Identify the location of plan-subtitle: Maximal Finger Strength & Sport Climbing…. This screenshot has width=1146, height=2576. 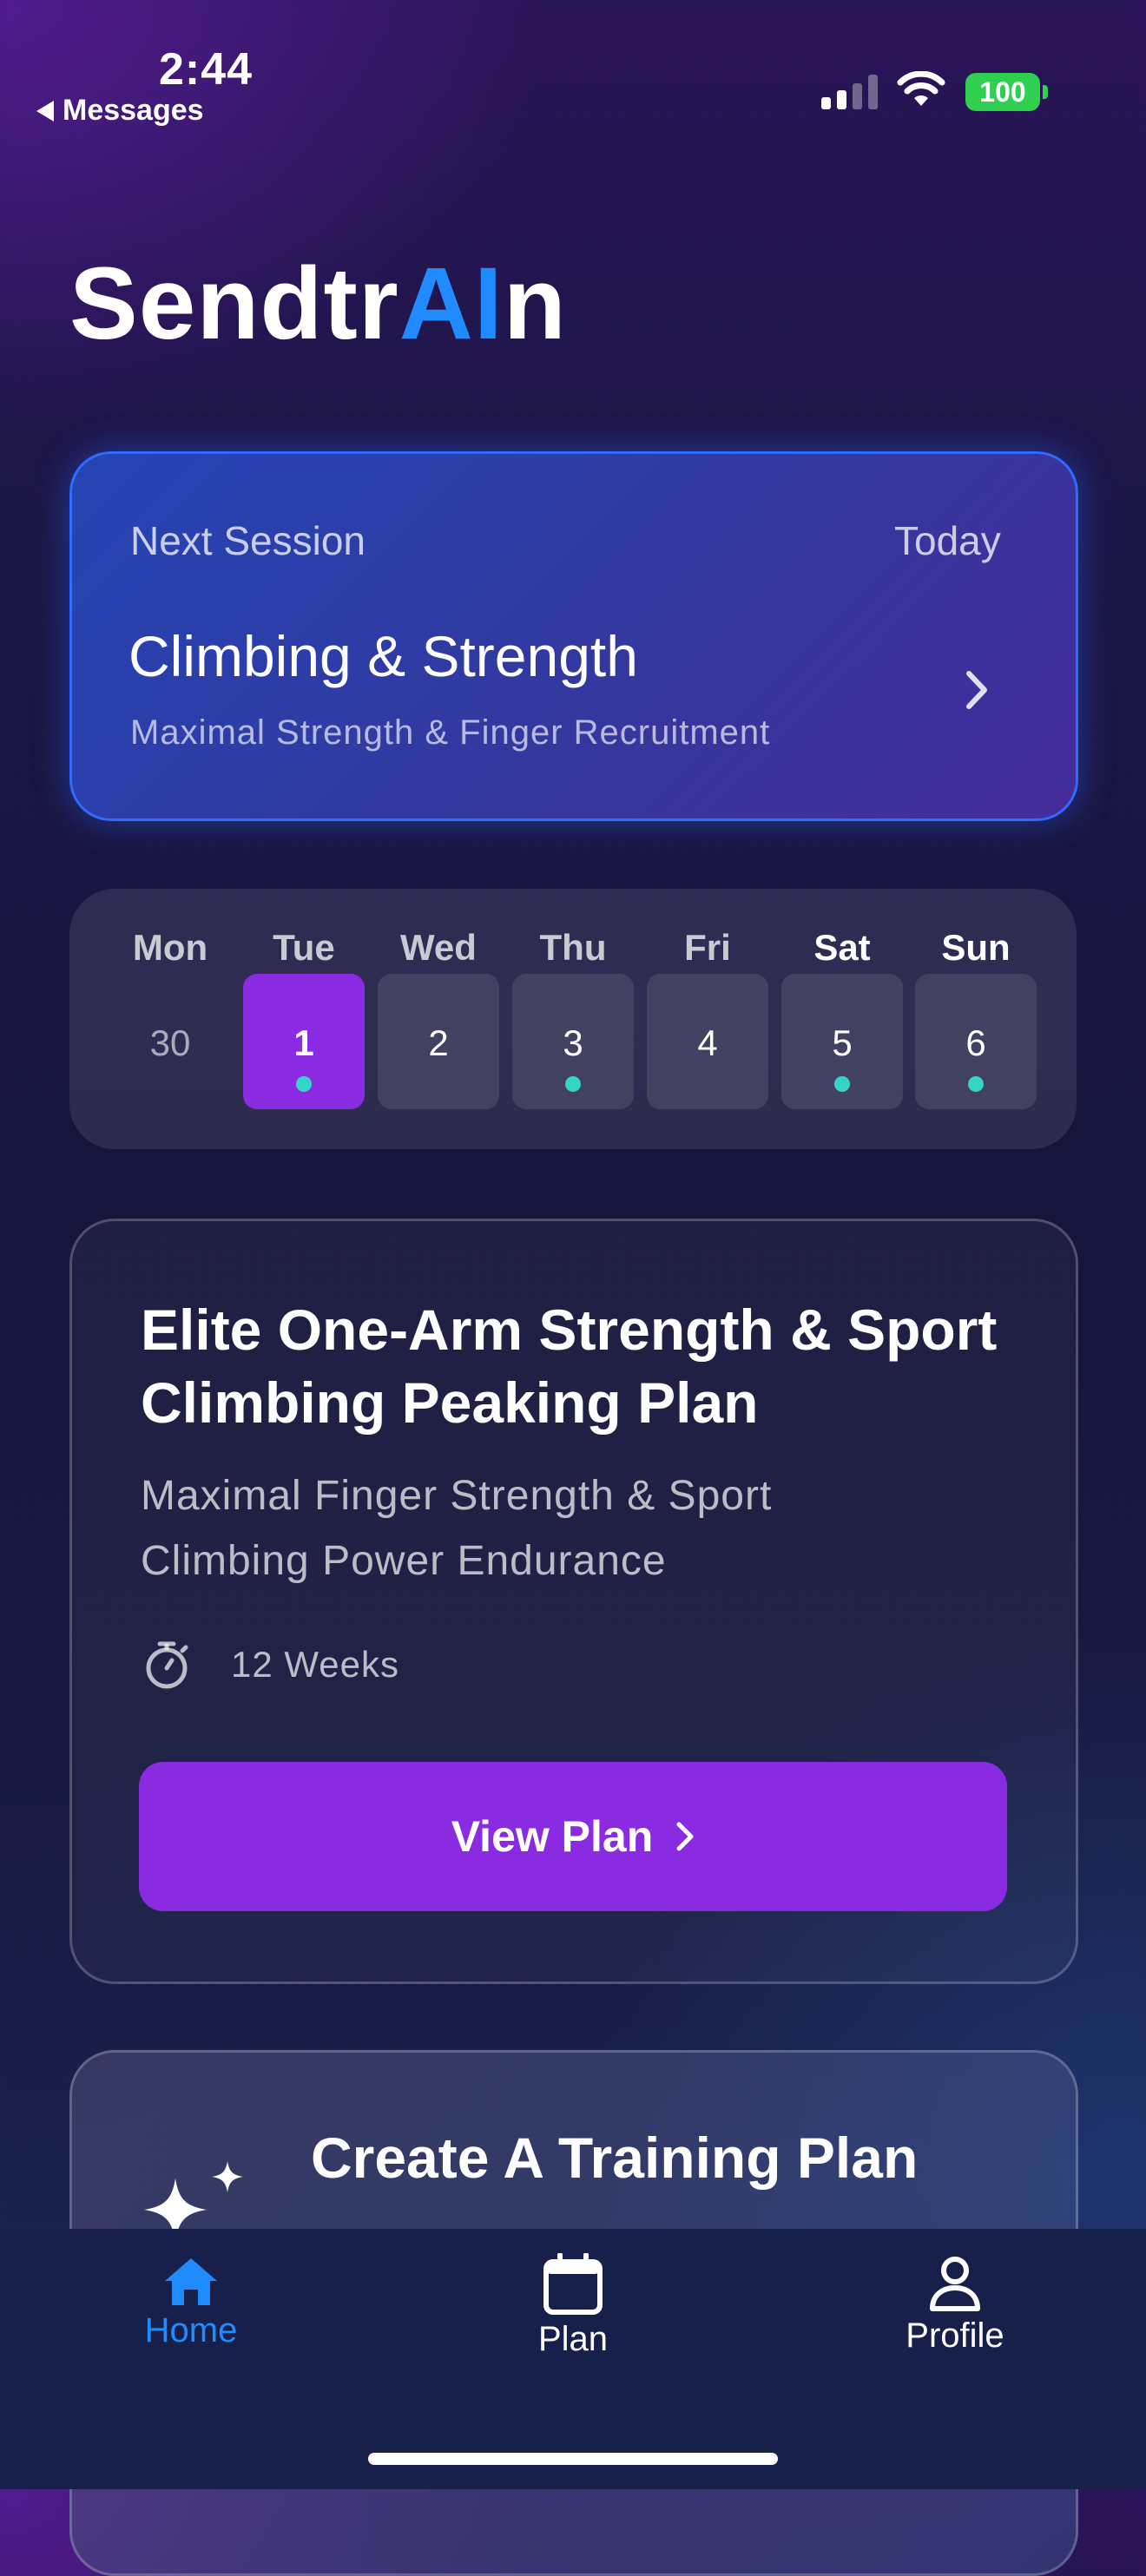
(457, 1528).